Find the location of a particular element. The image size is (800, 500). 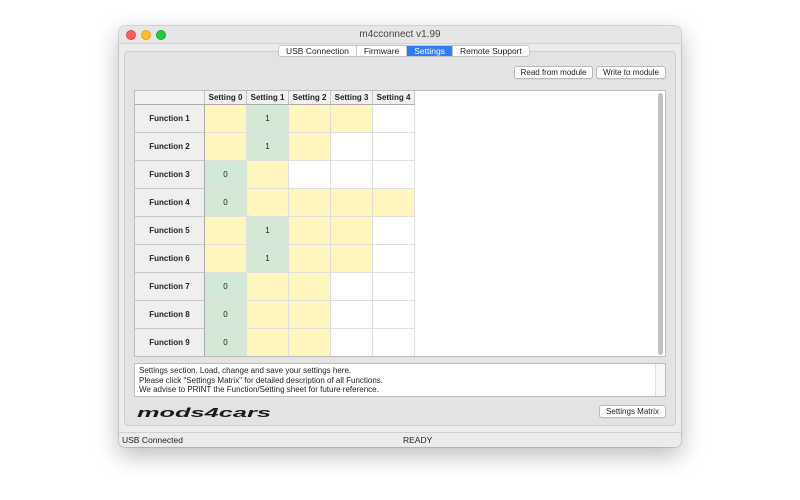

matrix-cell-f3-s3 is located at coordinates (352, 175).